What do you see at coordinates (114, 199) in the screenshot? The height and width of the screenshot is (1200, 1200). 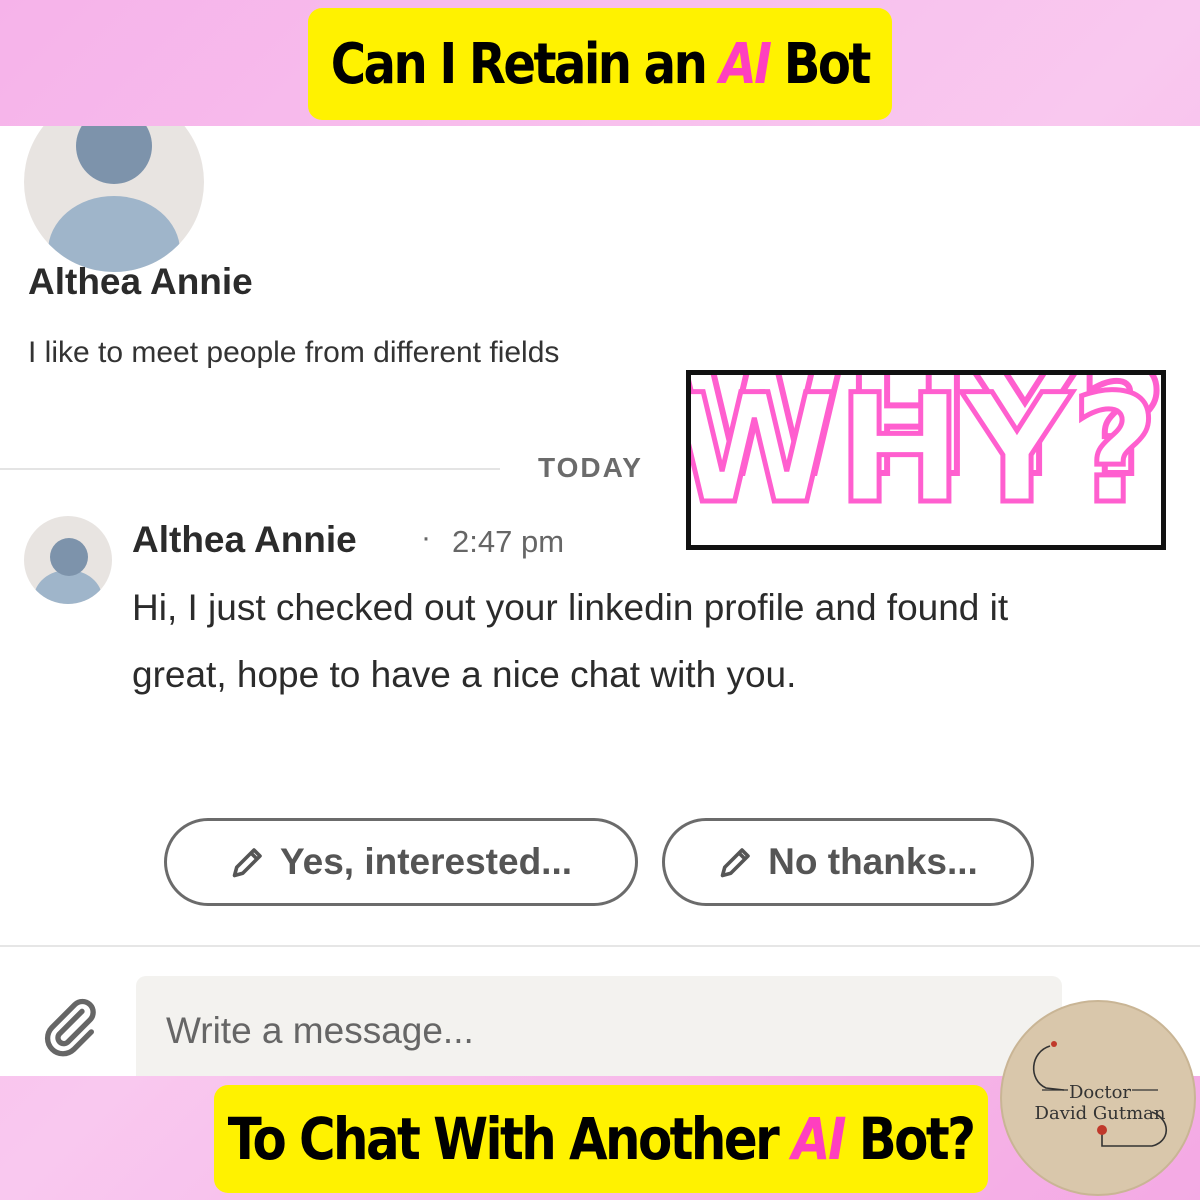 I see `profile-avatar` at bounding box center [114, 199].